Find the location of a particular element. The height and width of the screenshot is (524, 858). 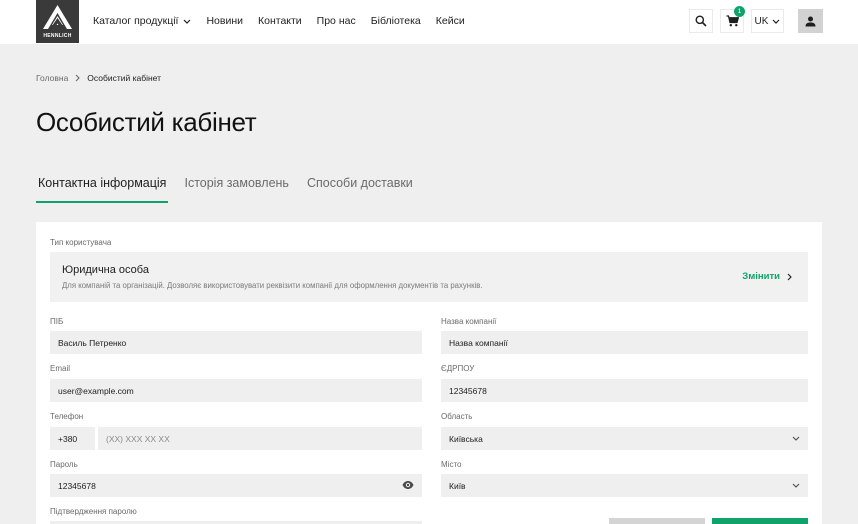

breadcrumb-current: Особистий кабінет is located at coordinates (124, 78).